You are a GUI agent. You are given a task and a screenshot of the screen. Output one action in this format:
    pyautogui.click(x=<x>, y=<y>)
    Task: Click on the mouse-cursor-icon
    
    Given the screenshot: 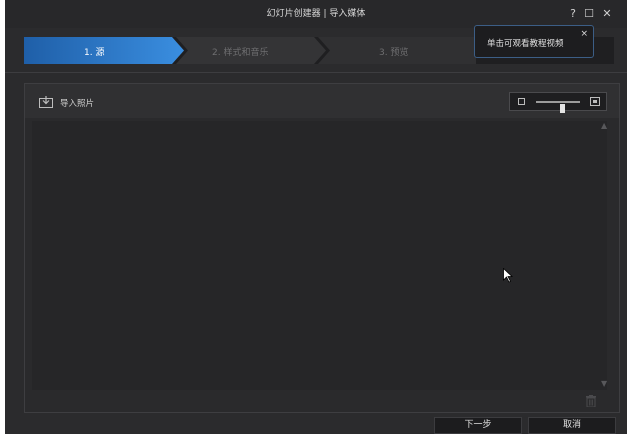 What is the action you would take?
    pyautogui.click(x=508, y=275)
    